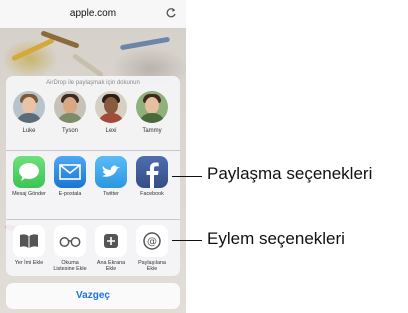  What do you see at coordinates (187, 176) in the screenshot?
I see `callout-line-share` at bounding box center [187, 176].